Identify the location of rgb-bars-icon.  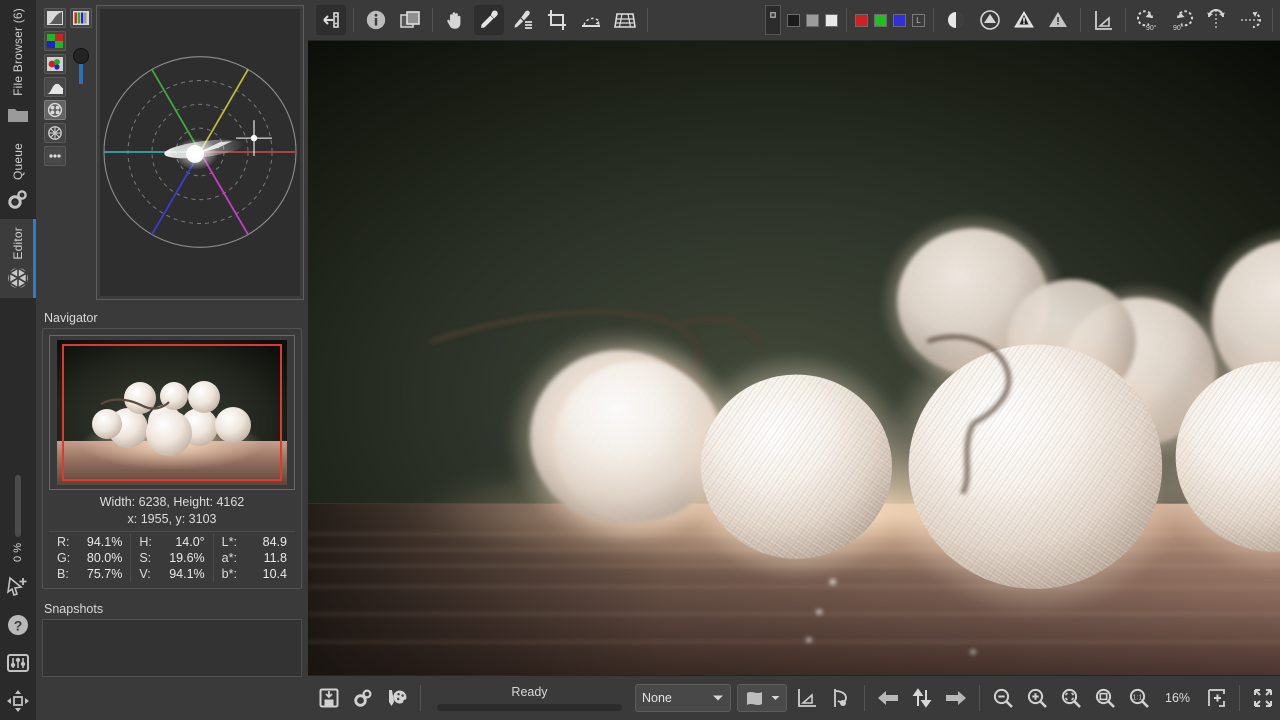
(81, 18).